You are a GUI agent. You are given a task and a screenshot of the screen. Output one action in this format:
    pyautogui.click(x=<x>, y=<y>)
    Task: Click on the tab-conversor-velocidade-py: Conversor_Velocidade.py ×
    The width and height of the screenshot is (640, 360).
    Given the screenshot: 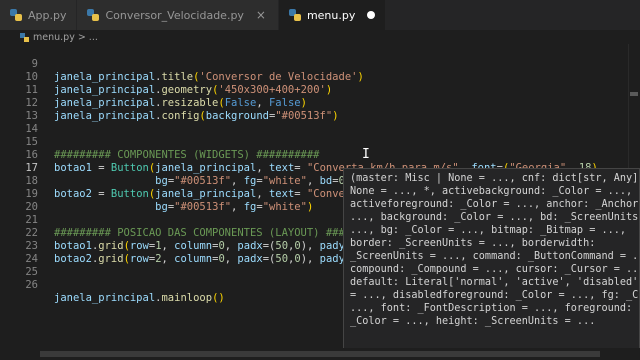 What is the action you would take?
    pyautogui.click(x=178, y=15)
    